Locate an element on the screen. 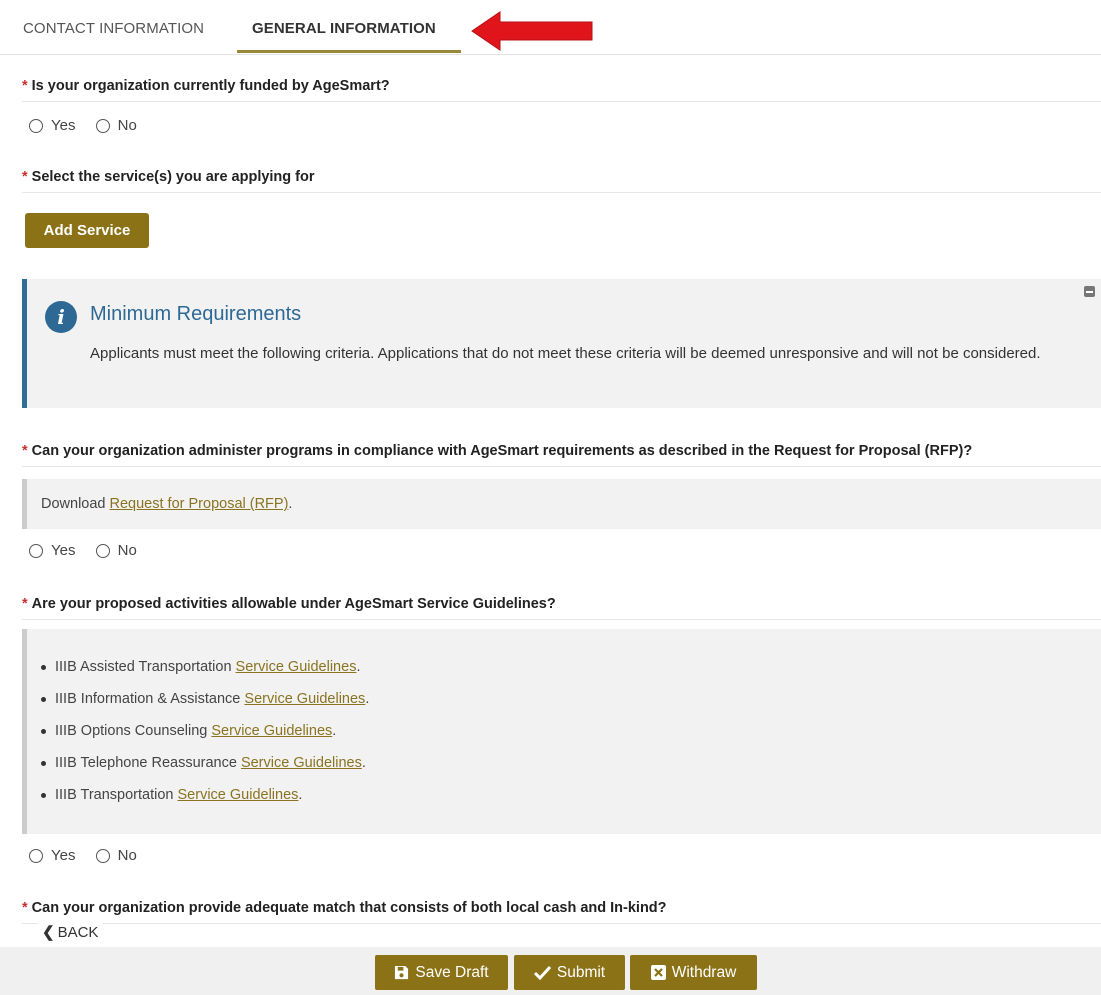 The height and width of the screenshot is (995, 1101). submit-button: Submit is located at coordinates (569, 972).